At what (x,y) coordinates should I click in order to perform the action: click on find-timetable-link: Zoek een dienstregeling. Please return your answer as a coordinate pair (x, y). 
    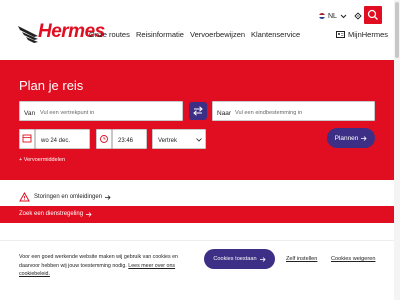
    Looking at the image, I should click on (55, 214).